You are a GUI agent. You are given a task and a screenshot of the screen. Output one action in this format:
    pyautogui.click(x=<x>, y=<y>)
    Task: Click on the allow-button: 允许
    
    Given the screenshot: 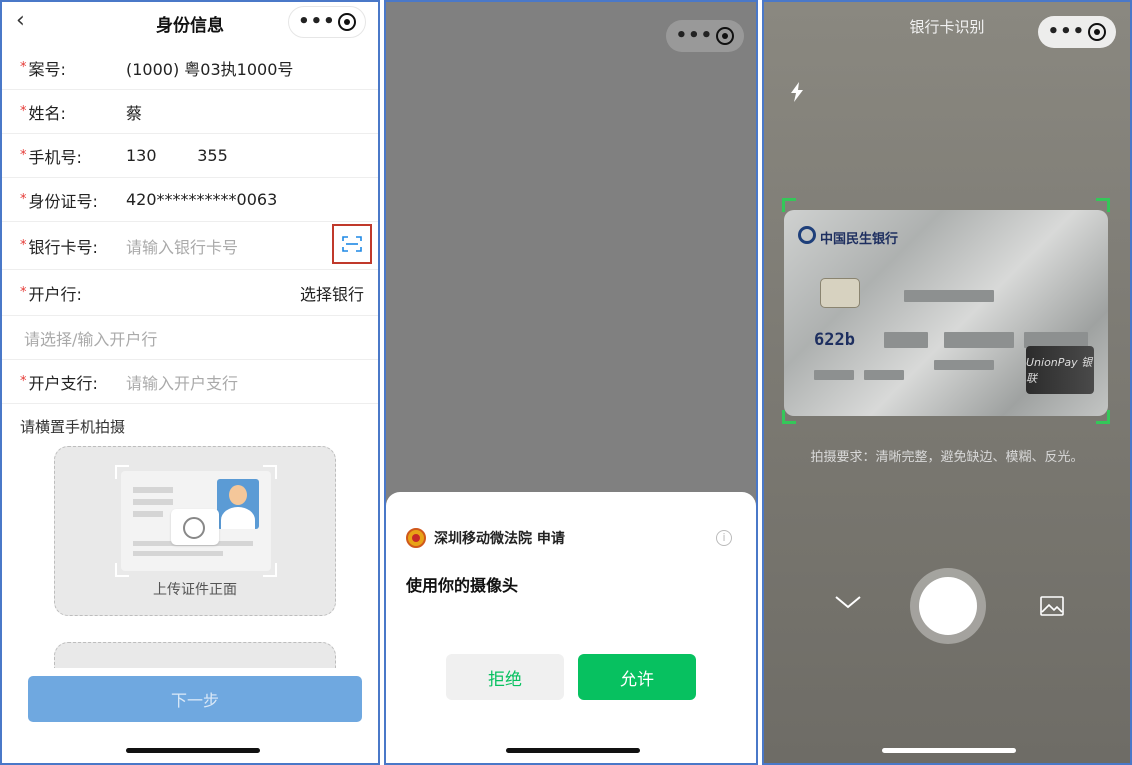 What is the action you would take?
    pyautogui.click(x=637, y=677)
    